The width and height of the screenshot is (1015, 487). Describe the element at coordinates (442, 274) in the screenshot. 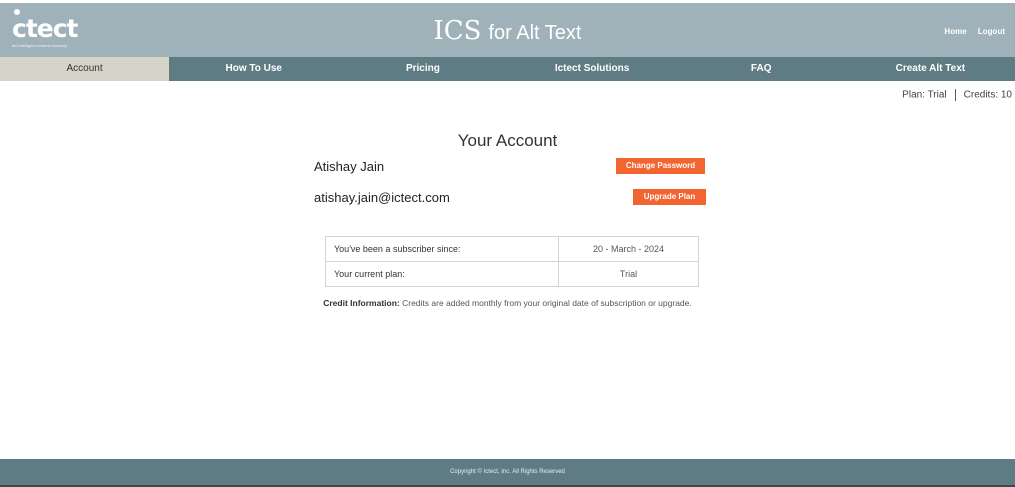

I see `table-cell-label: Your current plan:` at that location.